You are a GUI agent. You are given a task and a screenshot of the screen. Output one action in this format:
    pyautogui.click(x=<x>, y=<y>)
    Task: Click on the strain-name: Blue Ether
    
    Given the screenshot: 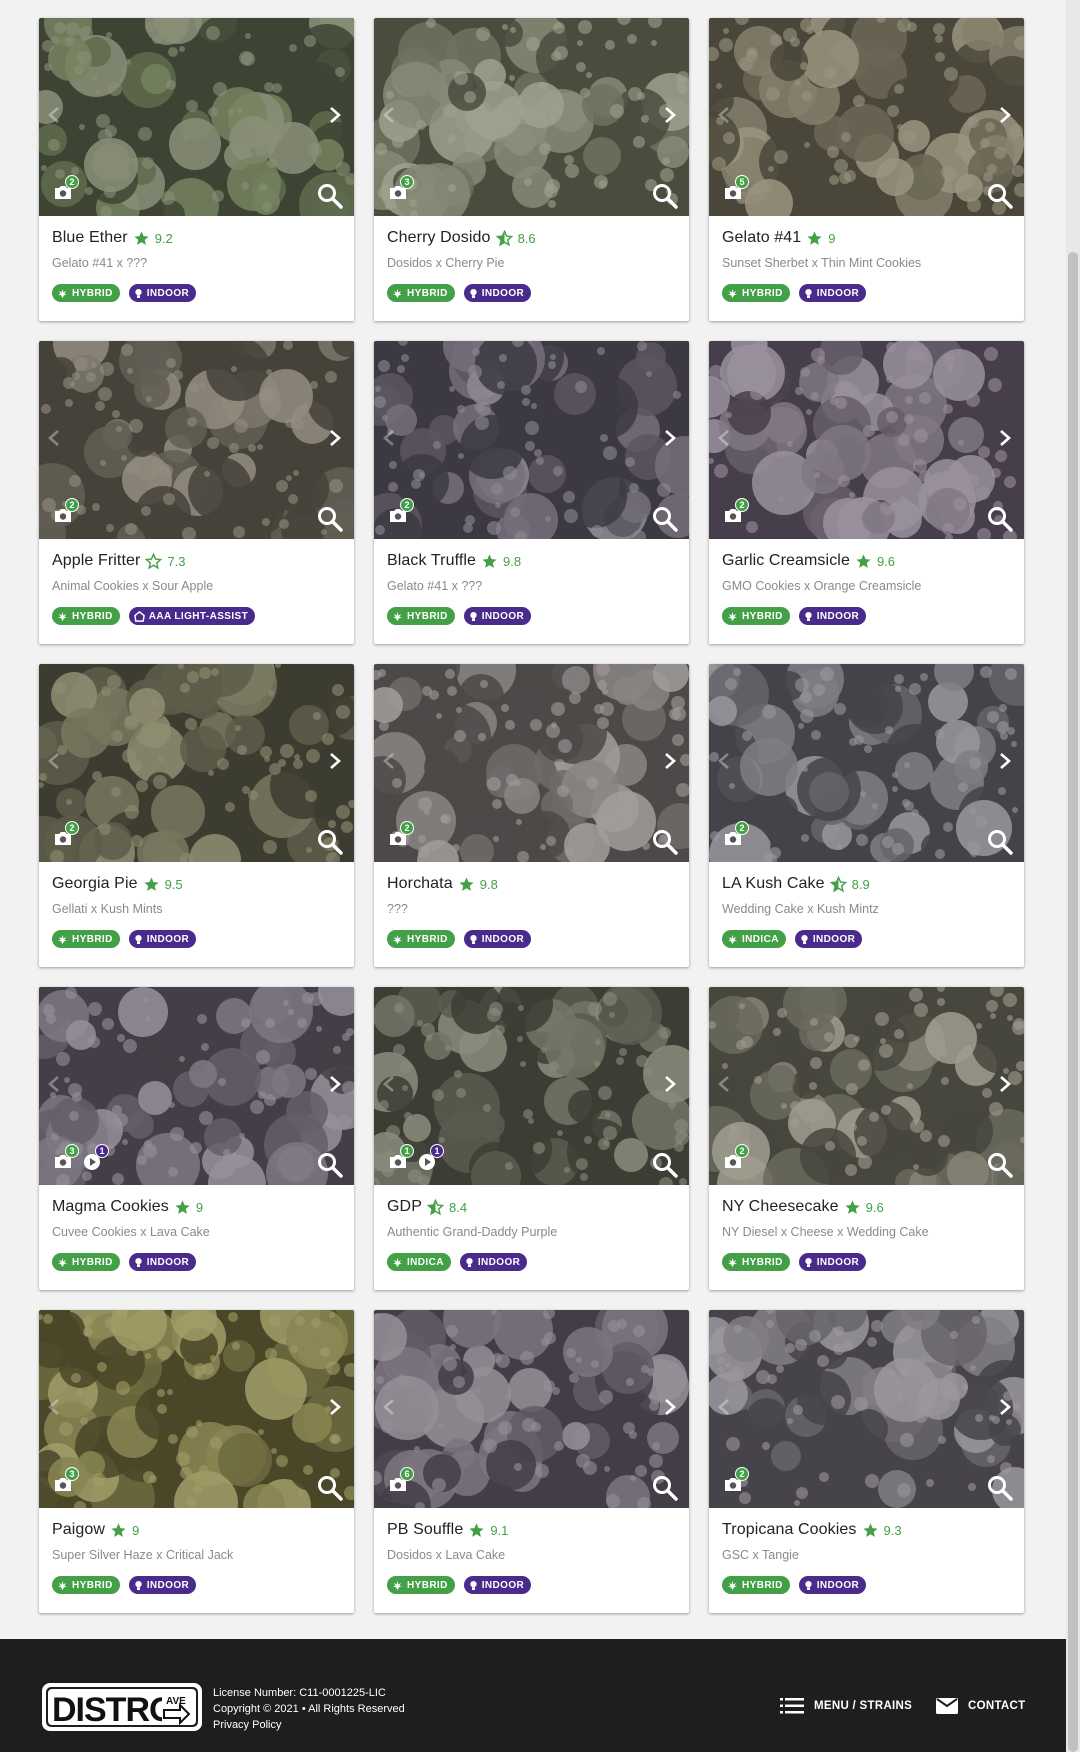 What is the action you would take?
    pyautogui.click(x=90, y=238)
    